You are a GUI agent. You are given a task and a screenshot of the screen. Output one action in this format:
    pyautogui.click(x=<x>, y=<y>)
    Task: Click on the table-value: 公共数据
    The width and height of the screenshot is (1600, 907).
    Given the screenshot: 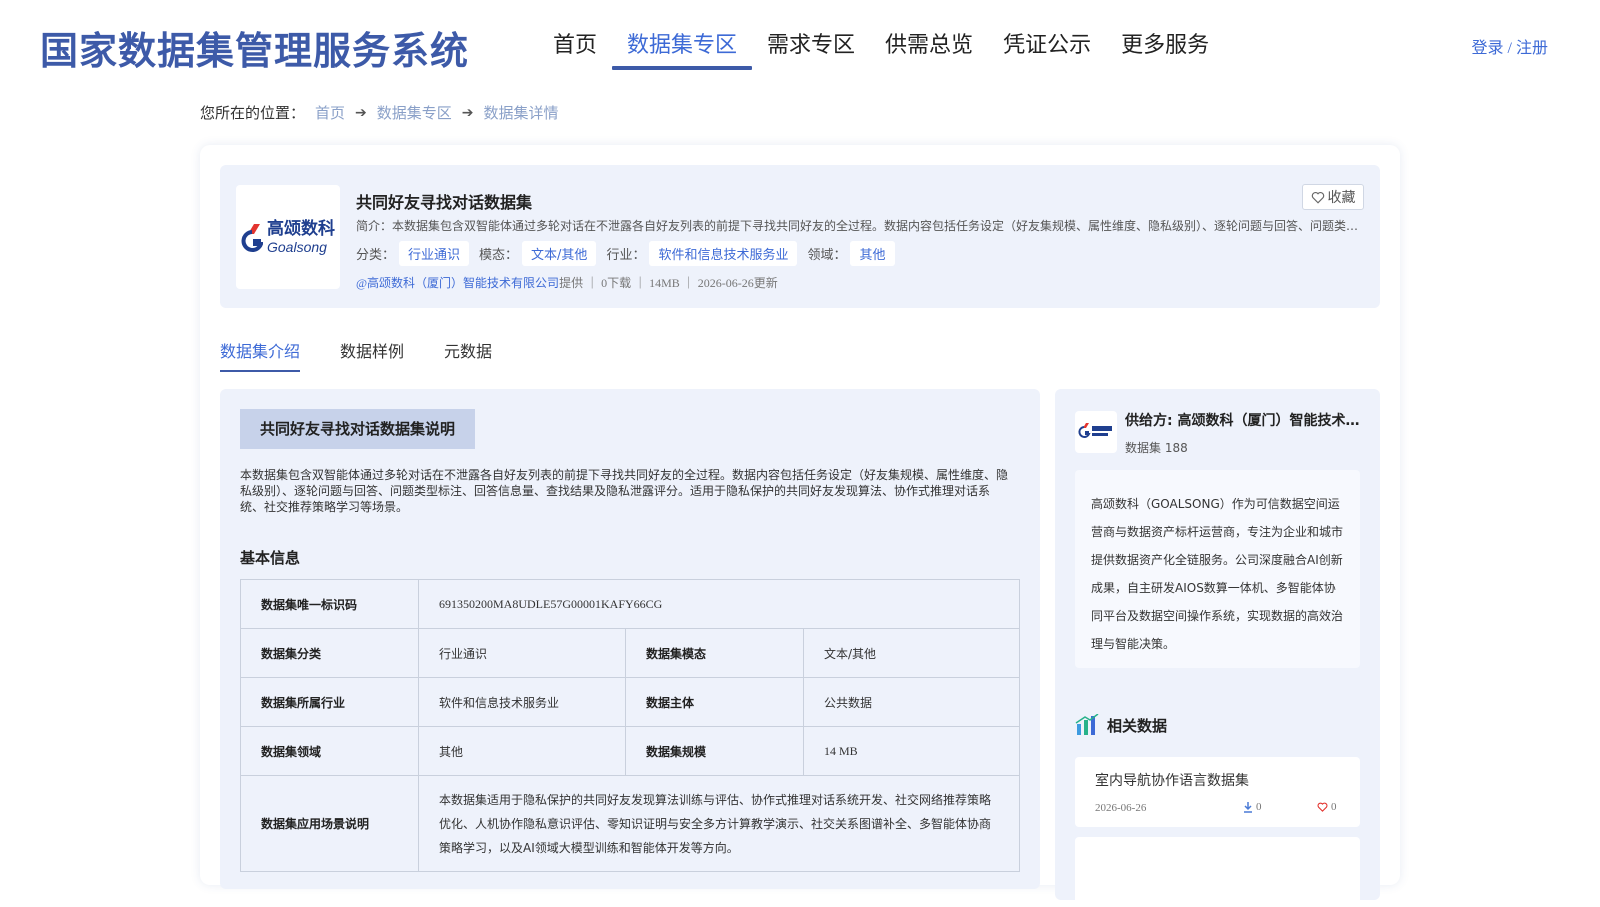 What is the action you would take?
    pyautogui.click(x=911, y=702)
    